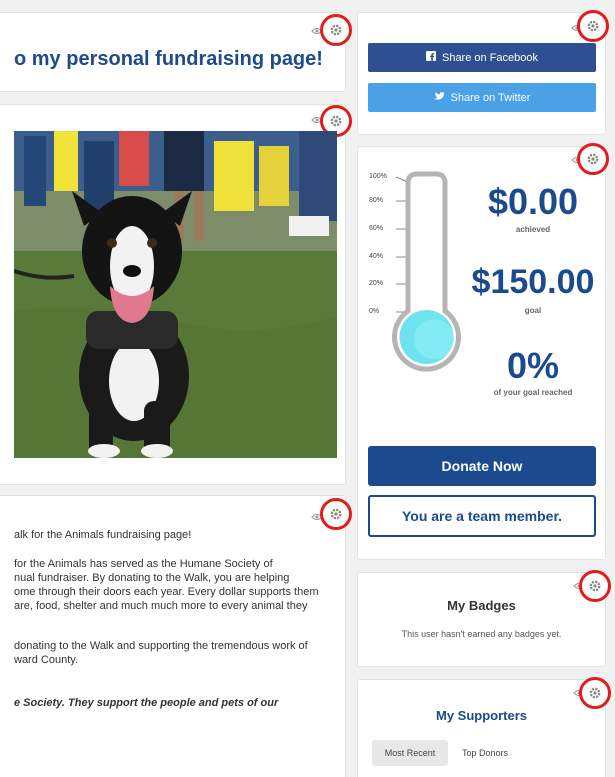  Describe the element at coordinates (378, 176) in the screenshot. I see `scale-label: 100%` at that location.